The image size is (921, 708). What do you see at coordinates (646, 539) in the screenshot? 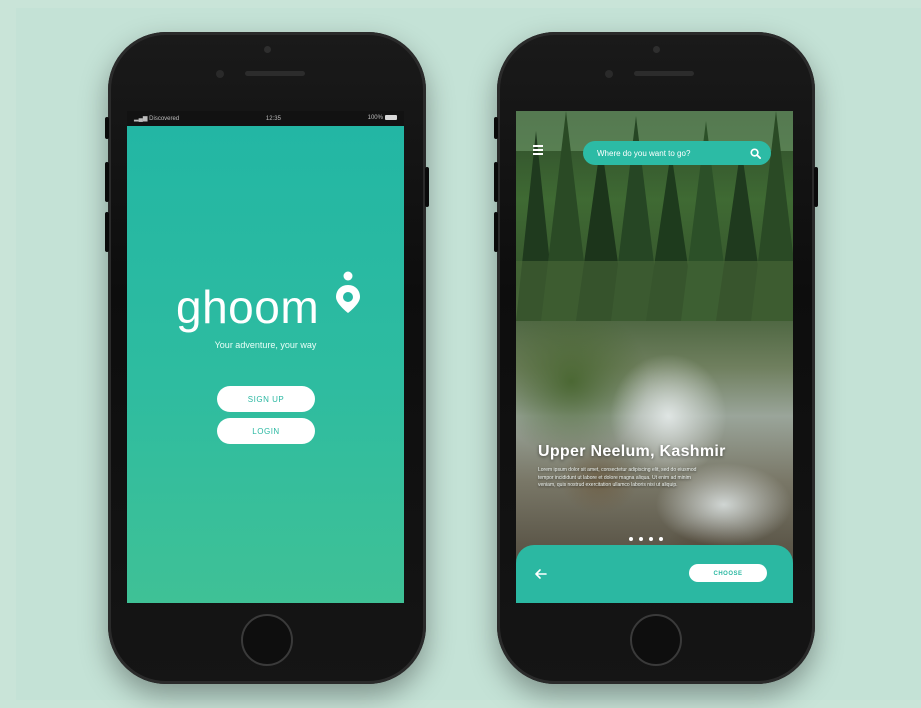
I see `carousel-indicator` at bounding box center [646, 539].